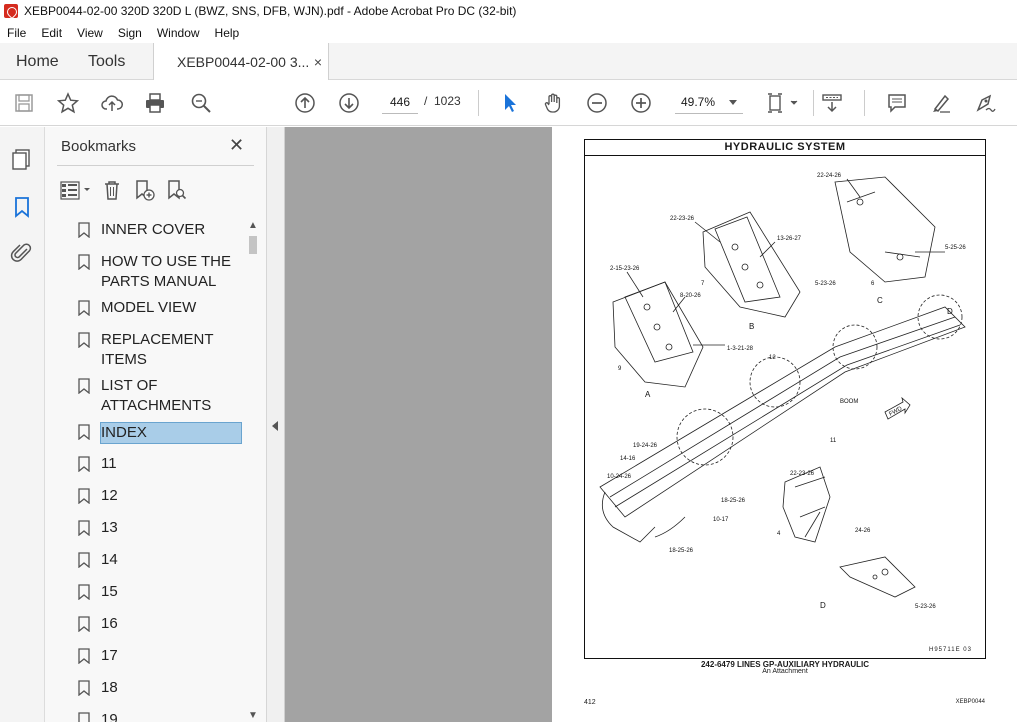 The width and height of the screenshot is (1017, 722). What do you see at coordinates (832, 103) in the screenshot?
I see `read-mode-icon` at bounding box center [832, 103].